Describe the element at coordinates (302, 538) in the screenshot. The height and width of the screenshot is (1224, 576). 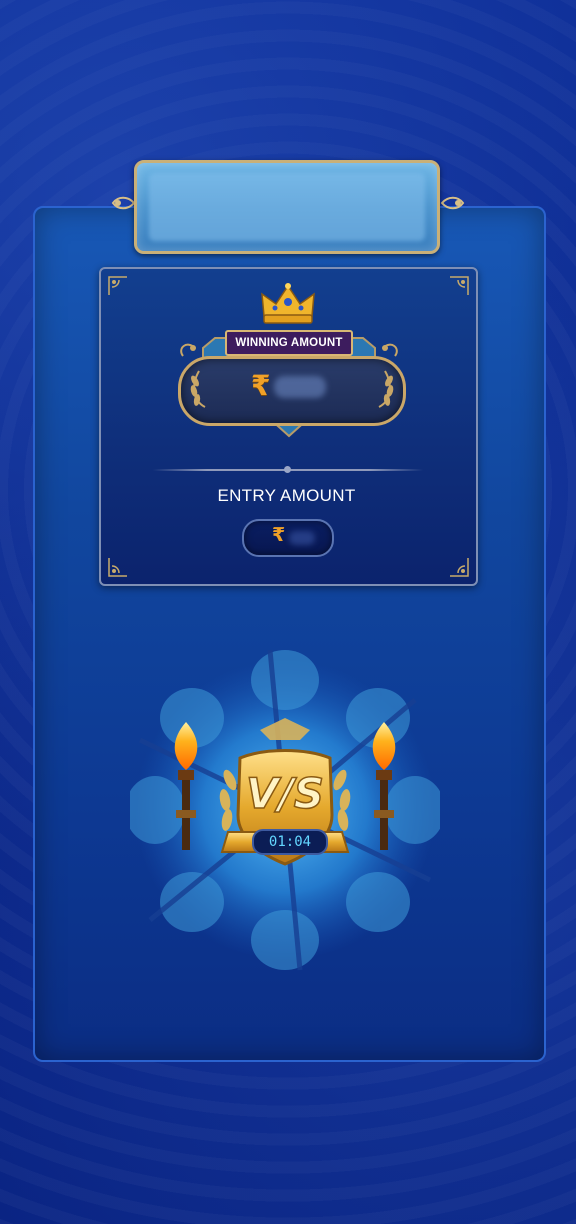
I see `entry-amount-value` at that location.